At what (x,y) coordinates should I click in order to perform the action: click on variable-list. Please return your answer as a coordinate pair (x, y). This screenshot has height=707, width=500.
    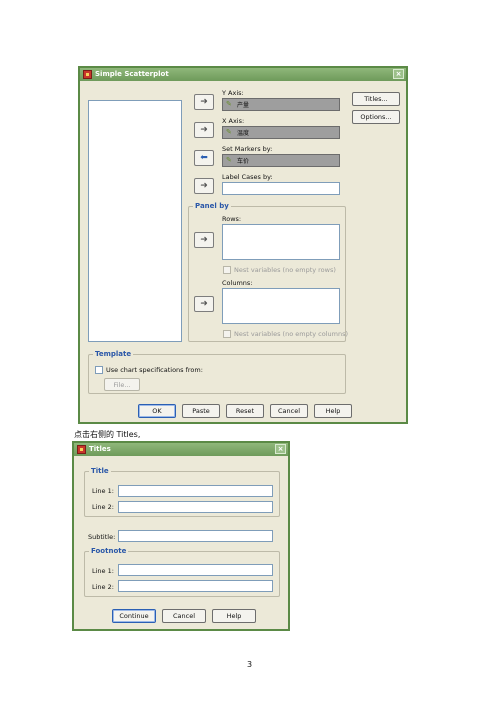
    Looking at the image, I should click on (135, 221).